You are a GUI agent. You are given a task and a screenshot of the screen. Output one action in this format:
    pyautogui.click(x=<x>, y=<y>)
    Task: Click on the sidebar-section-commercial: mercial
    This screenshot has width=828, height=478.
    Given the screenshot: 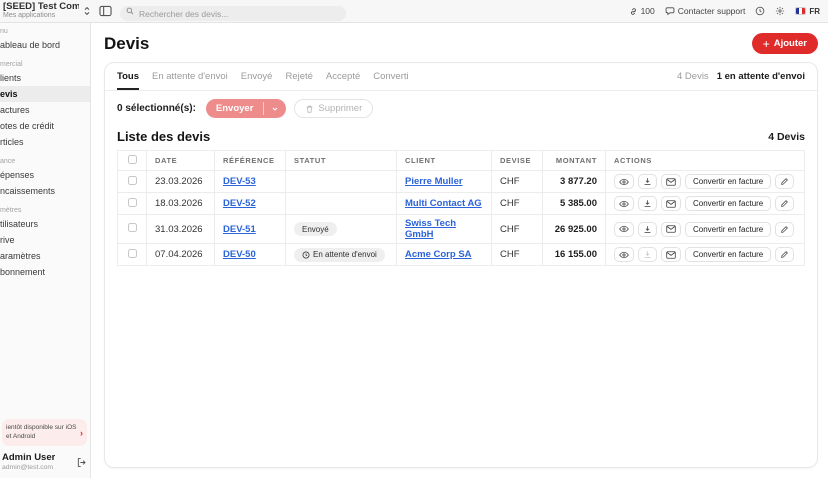 What is the action you would take?
    pyautogui.click(x=11, y=64)
    